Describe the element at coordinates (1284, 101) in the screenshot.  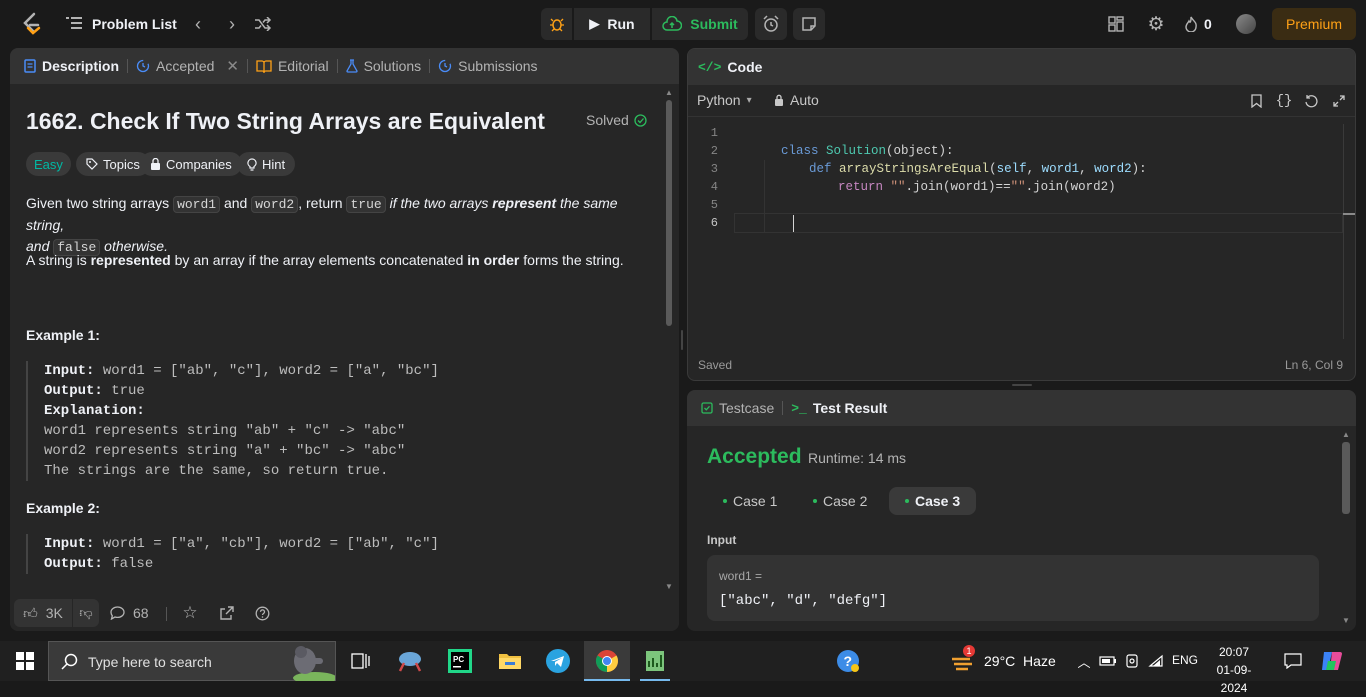
I see `format-braces-icon: {}` at that location.